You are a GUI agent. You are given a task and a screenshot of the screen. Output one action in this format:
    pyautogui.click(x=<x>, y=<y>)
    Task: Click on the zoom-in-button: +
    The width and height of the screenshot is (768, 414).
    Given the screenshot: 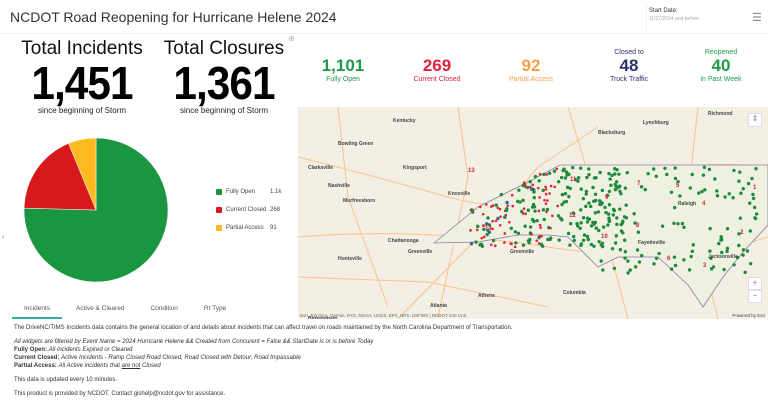 What is the action you would take?
    pyautogui.click(x=755, y=283)
    